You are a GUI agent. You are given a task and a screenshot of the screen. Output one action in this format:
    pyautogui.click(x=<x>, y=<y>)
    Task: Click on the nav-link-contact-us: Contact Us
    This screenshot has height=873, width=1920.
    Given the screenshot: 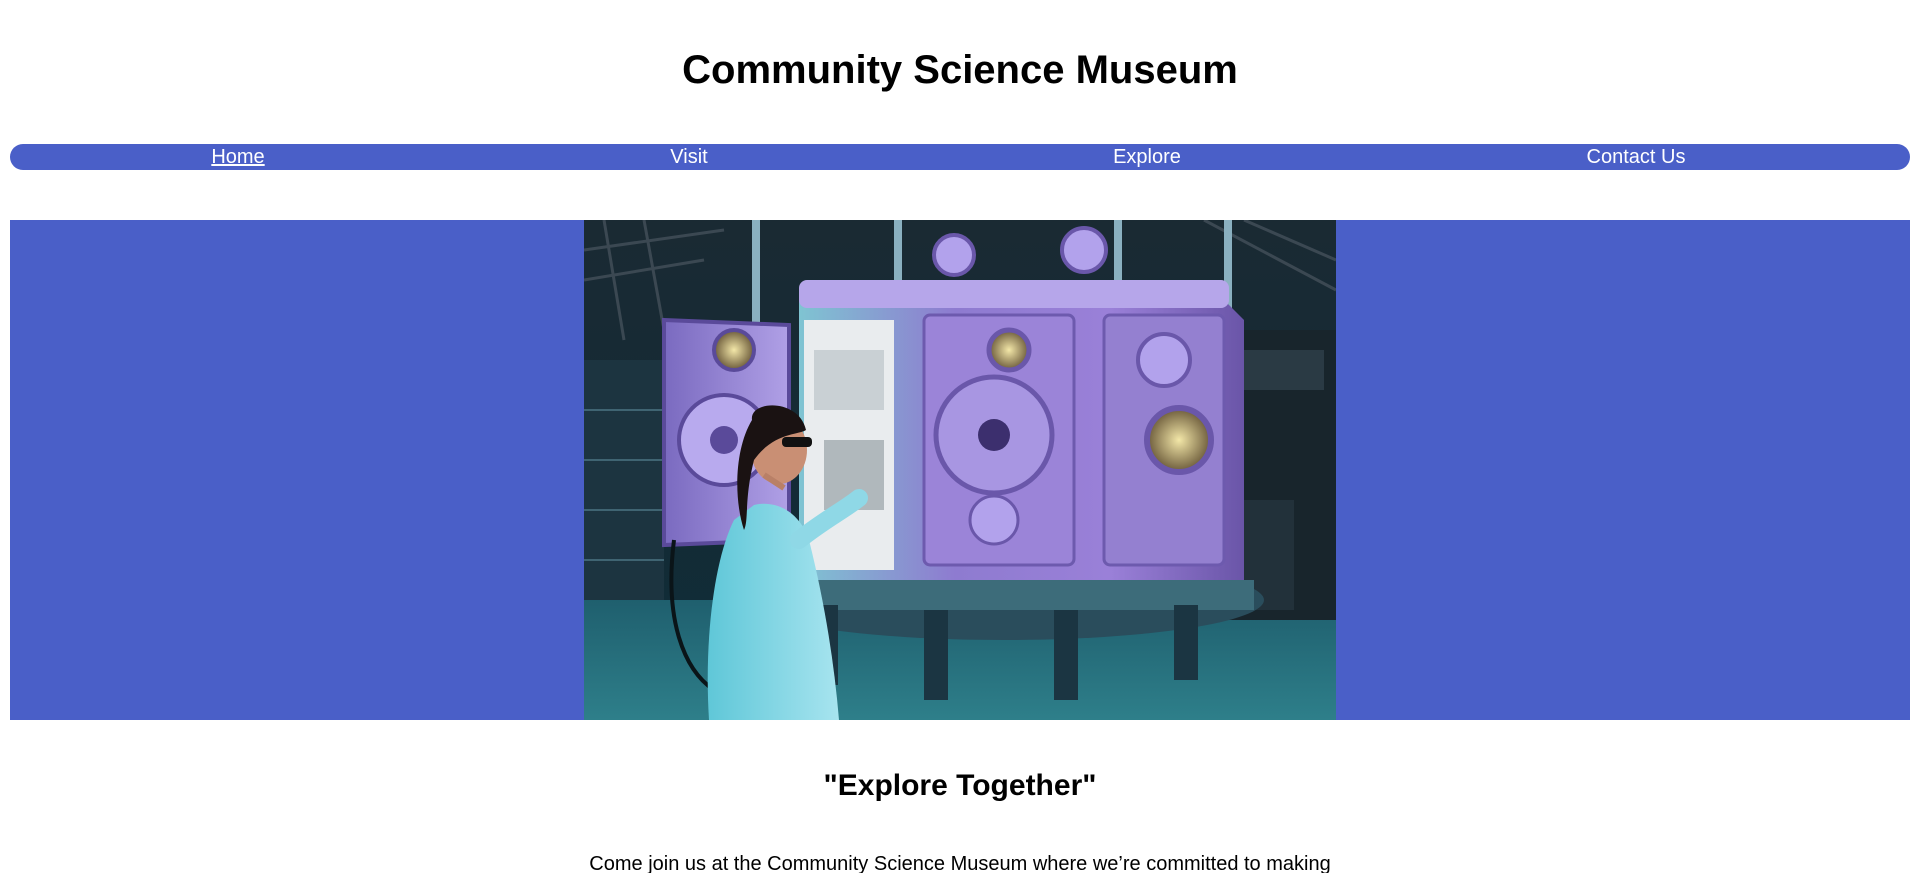 What is the action you would take?
    pyautogui.click(x=1636, y=157)
    